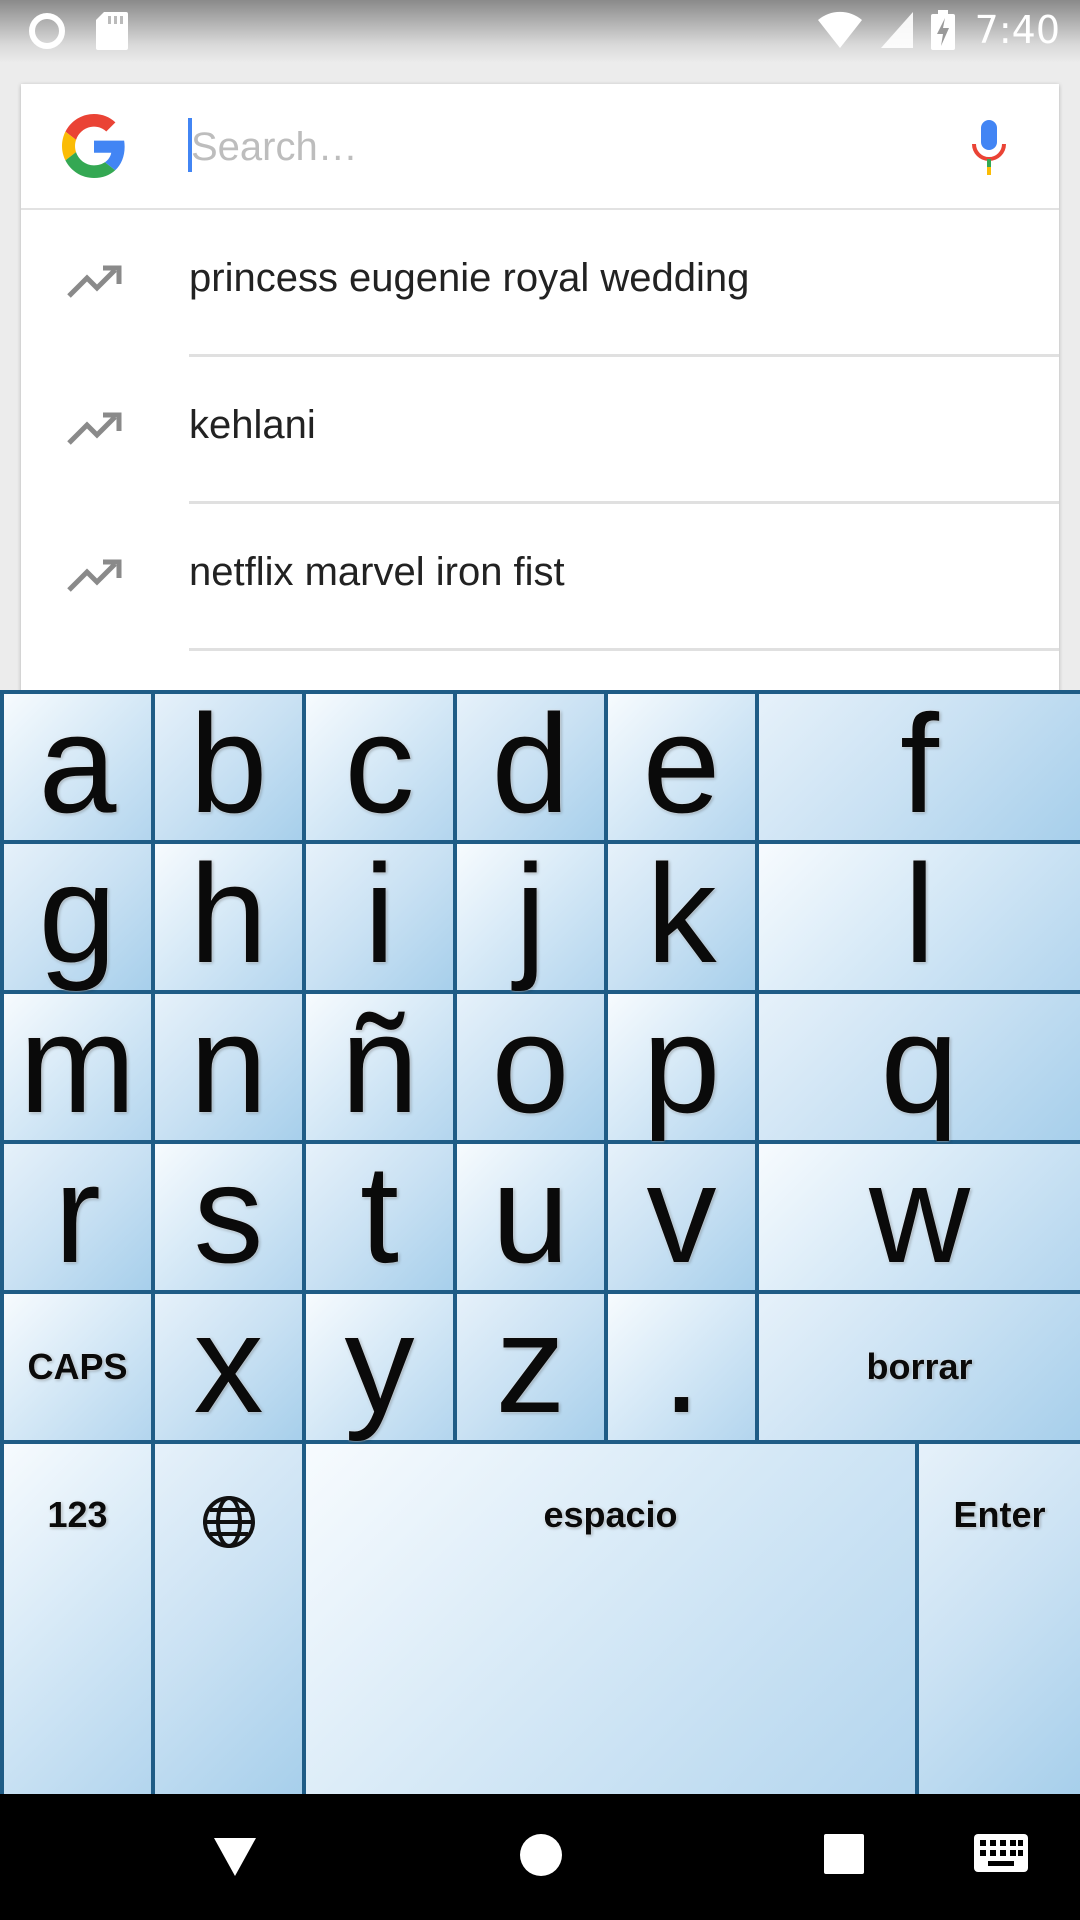 The height and width of the screenshot is (1920, 1080). I want to click on key-p: p, so click(681, 1067).